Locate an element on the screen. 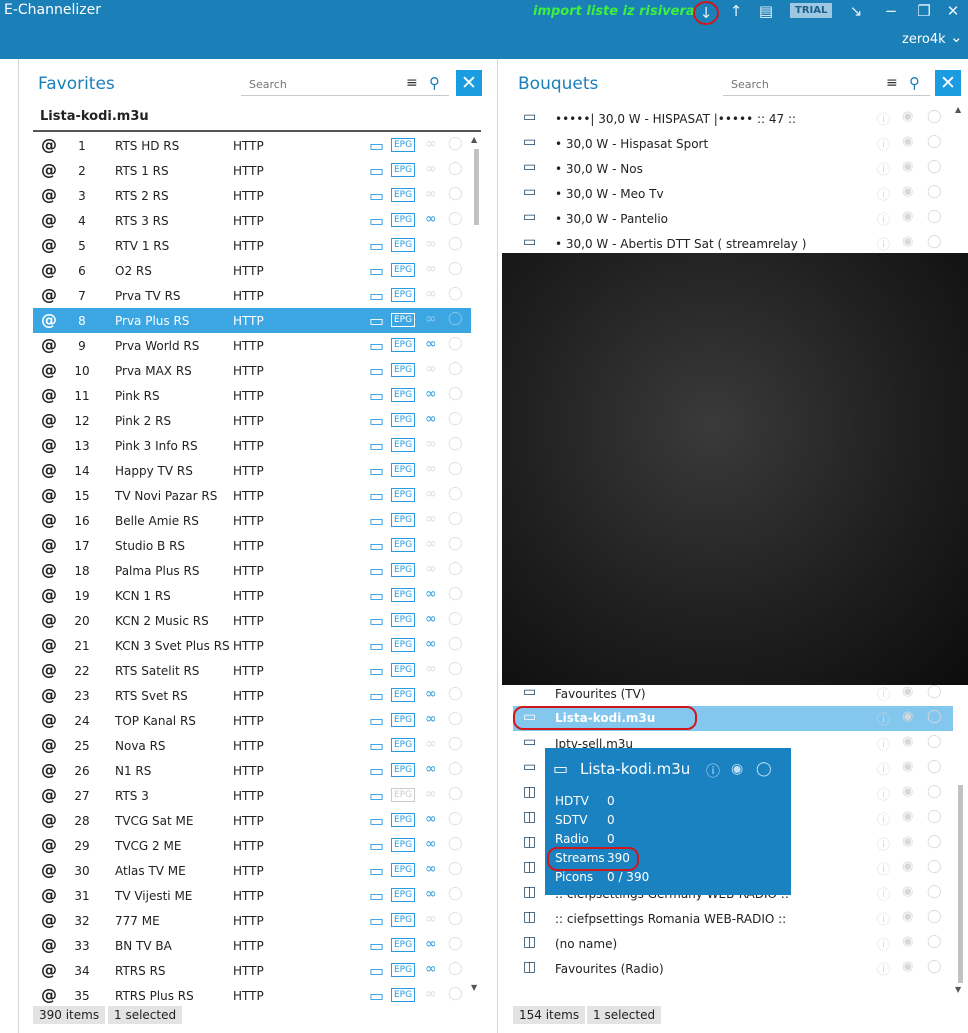 This screenshot has height=1033, width=968. table-row: @24 TOP Kanal RS HTTP ▭ EPG ∞ ◯ is located at coordinates (252, 720).